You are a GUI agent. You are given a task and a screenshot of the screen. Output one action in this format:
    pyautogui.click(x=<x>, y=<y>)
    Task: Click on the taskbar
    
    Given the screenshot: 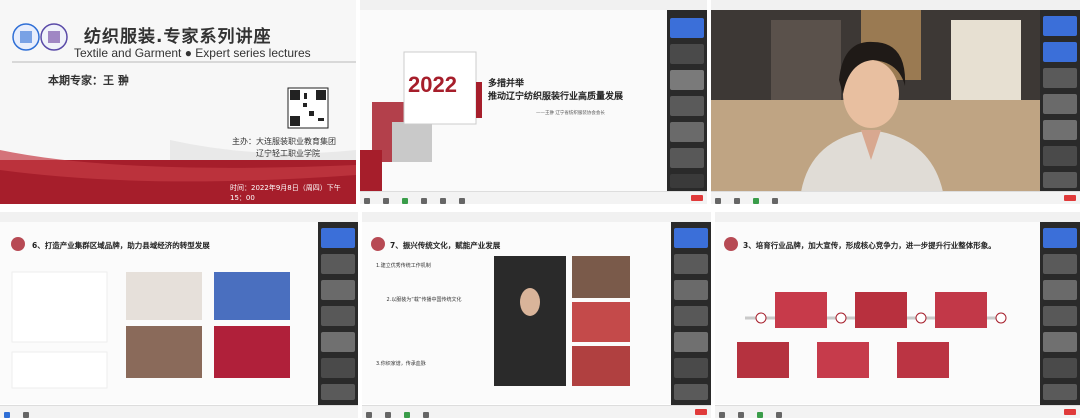 What is the action you would take?
    pyautogui.click(x=179, y=411)
    